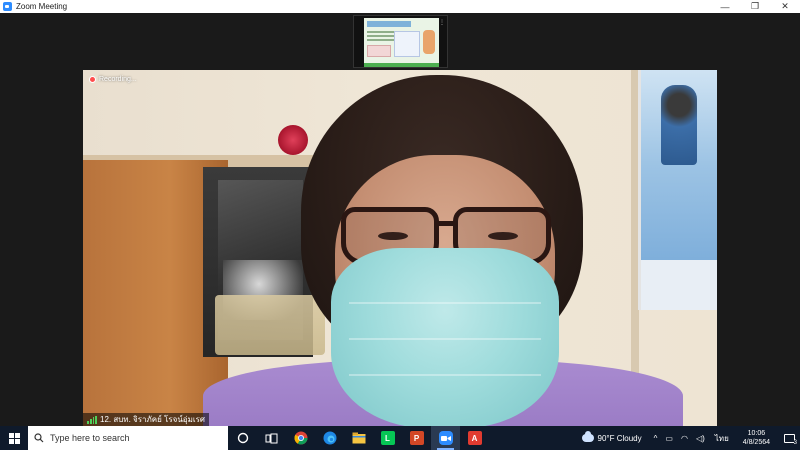 Image resolution: width=800 pixels, height=450 pixels. I want to click on window-controls: — ❐ ✕, so click(755, 6).